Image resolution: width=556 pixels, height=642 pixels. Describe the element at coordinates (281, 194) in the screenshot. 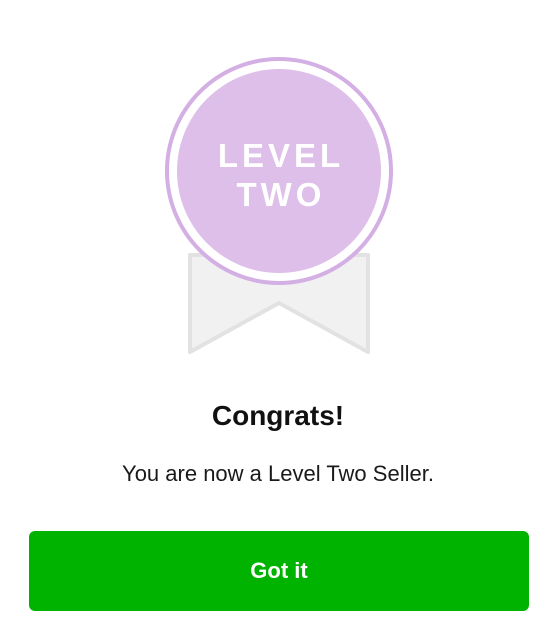

I see `badge-line-2: TWO` at that location.